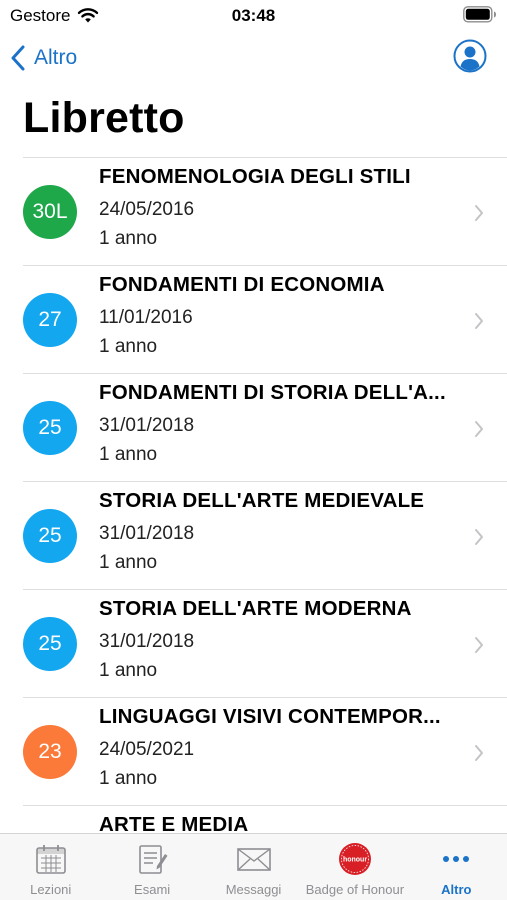 The height and width of the screenshot is (900, 507). Describe the element at coordinates (470, 56) in the screenshot. I see `profile-icon` at that location.